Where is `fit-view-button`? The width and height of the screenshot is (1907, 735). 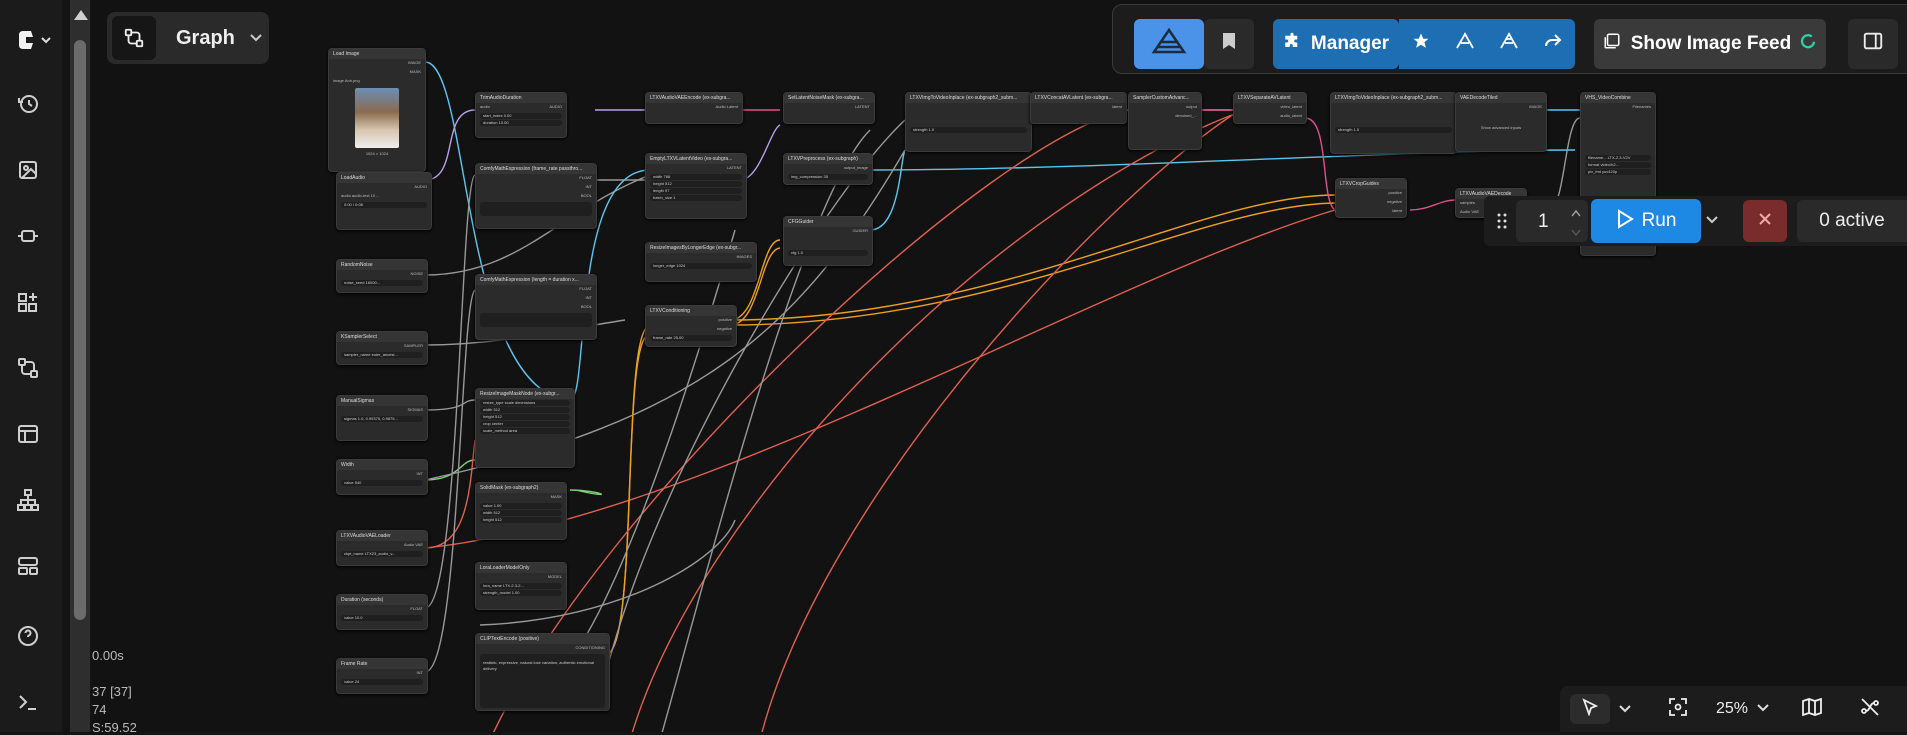 fit-view-button is located at coordinates (1678, 709).